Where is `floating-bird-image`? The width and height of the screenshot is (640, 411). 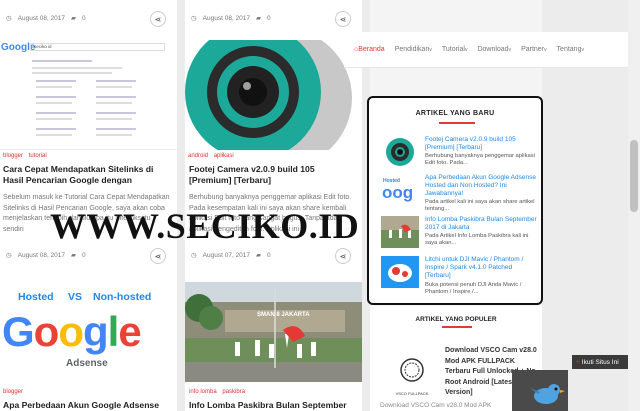 floating-bird-image is located at coordinates (540, 390).